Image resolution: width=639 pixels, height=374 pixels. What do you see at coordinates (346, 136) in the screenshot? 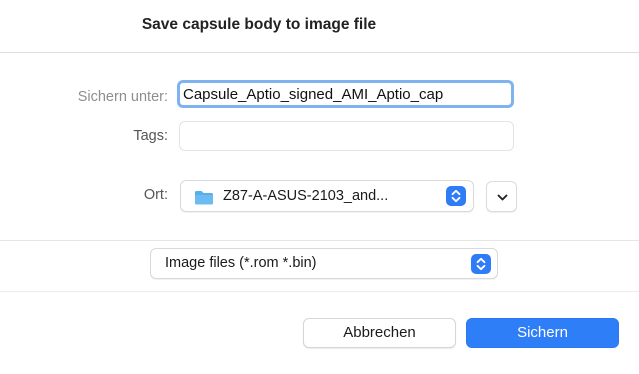
I see `tags-field` at bounding box center [346, 136].